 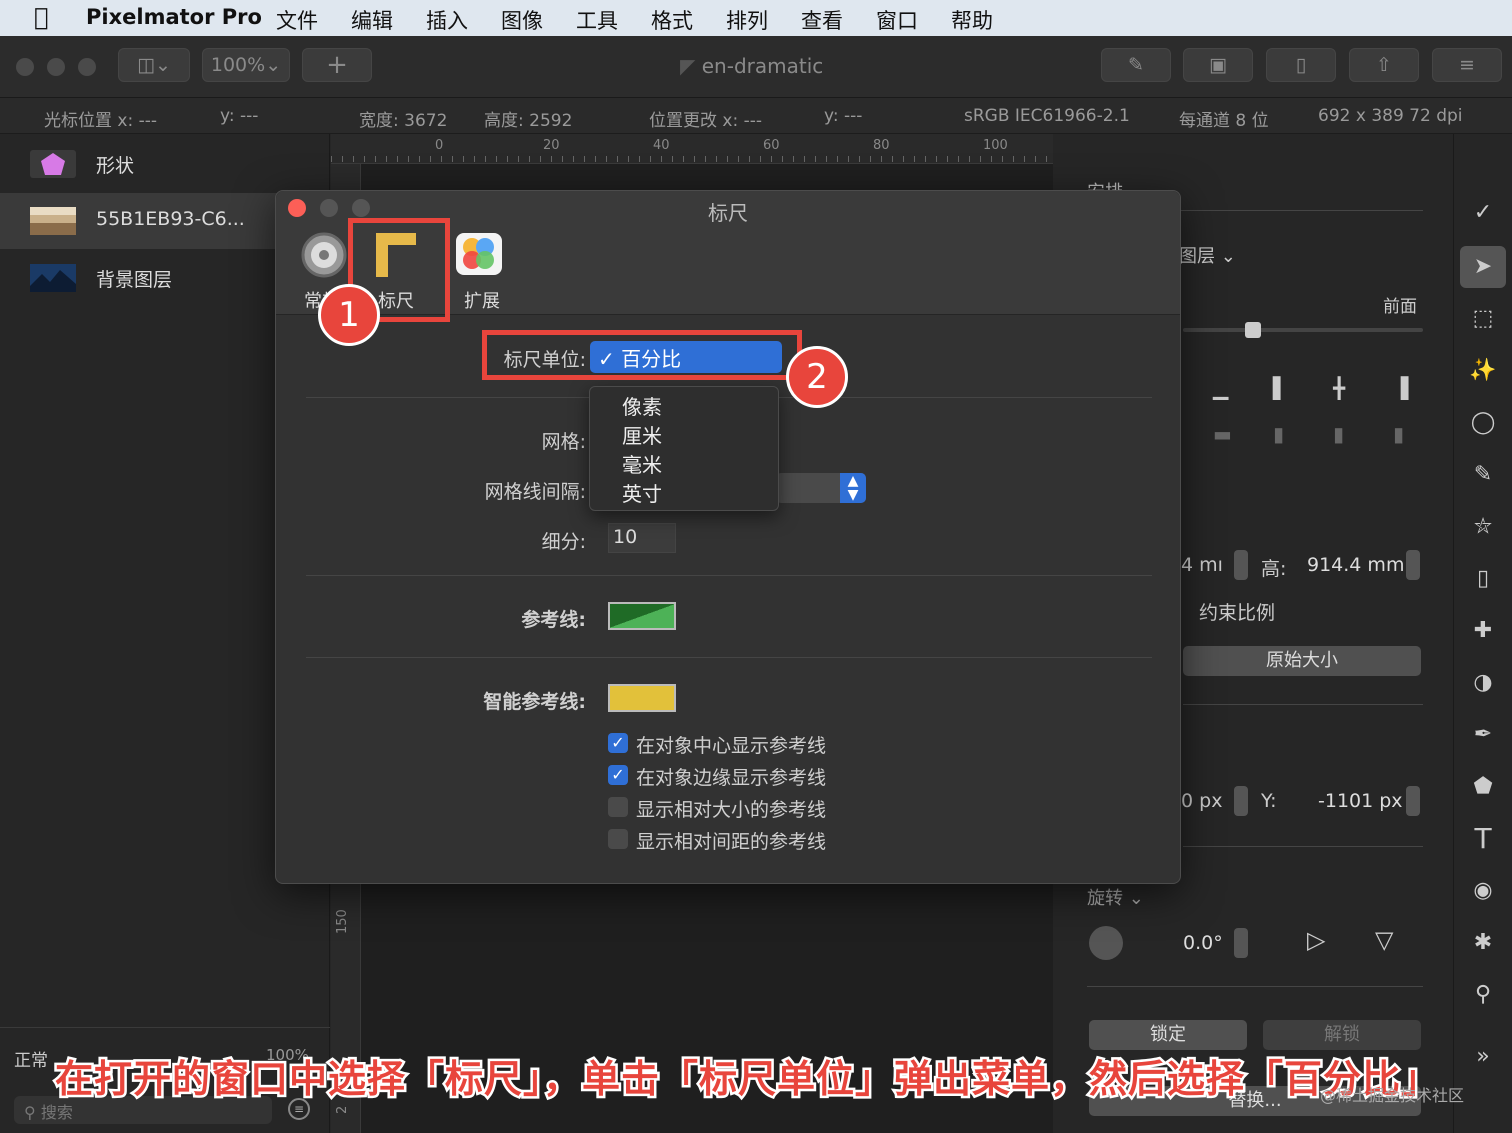 What do you see at coordinates (1201, 801) in the screenshot?
I see `x-value: 0 px` at bounding box center [1201, 801].